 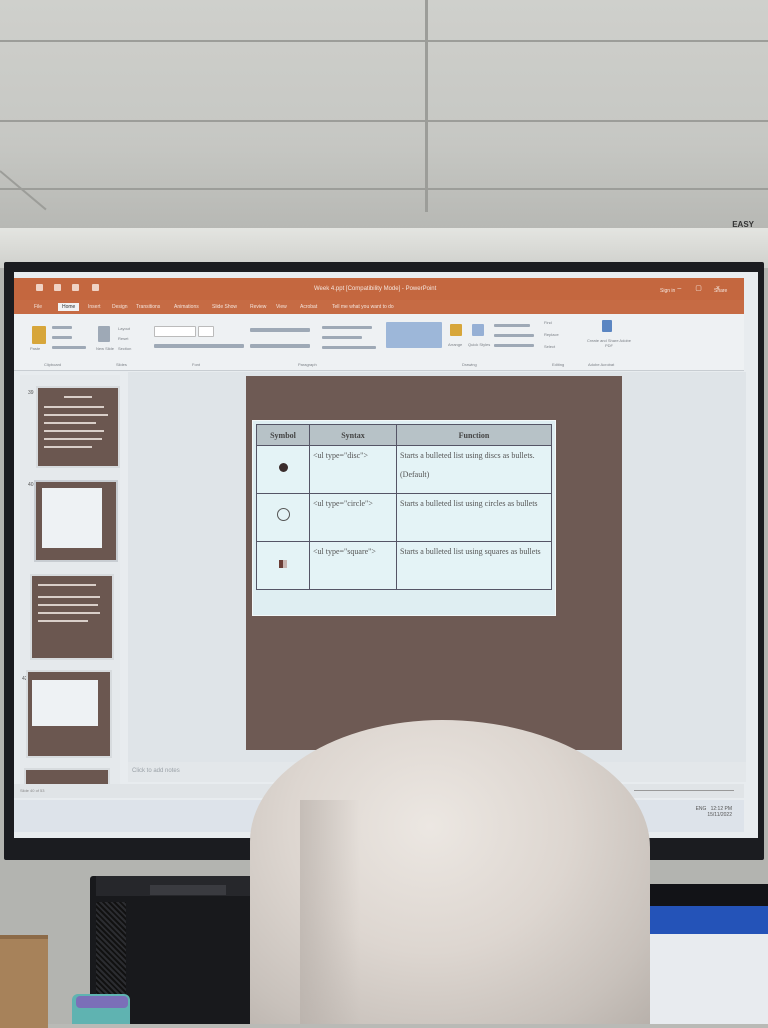 What do you see at coordinates (156, 771) in the screenshot?
I see `notes-placeholder: Click to add notes` at bounding box center [156, 771].